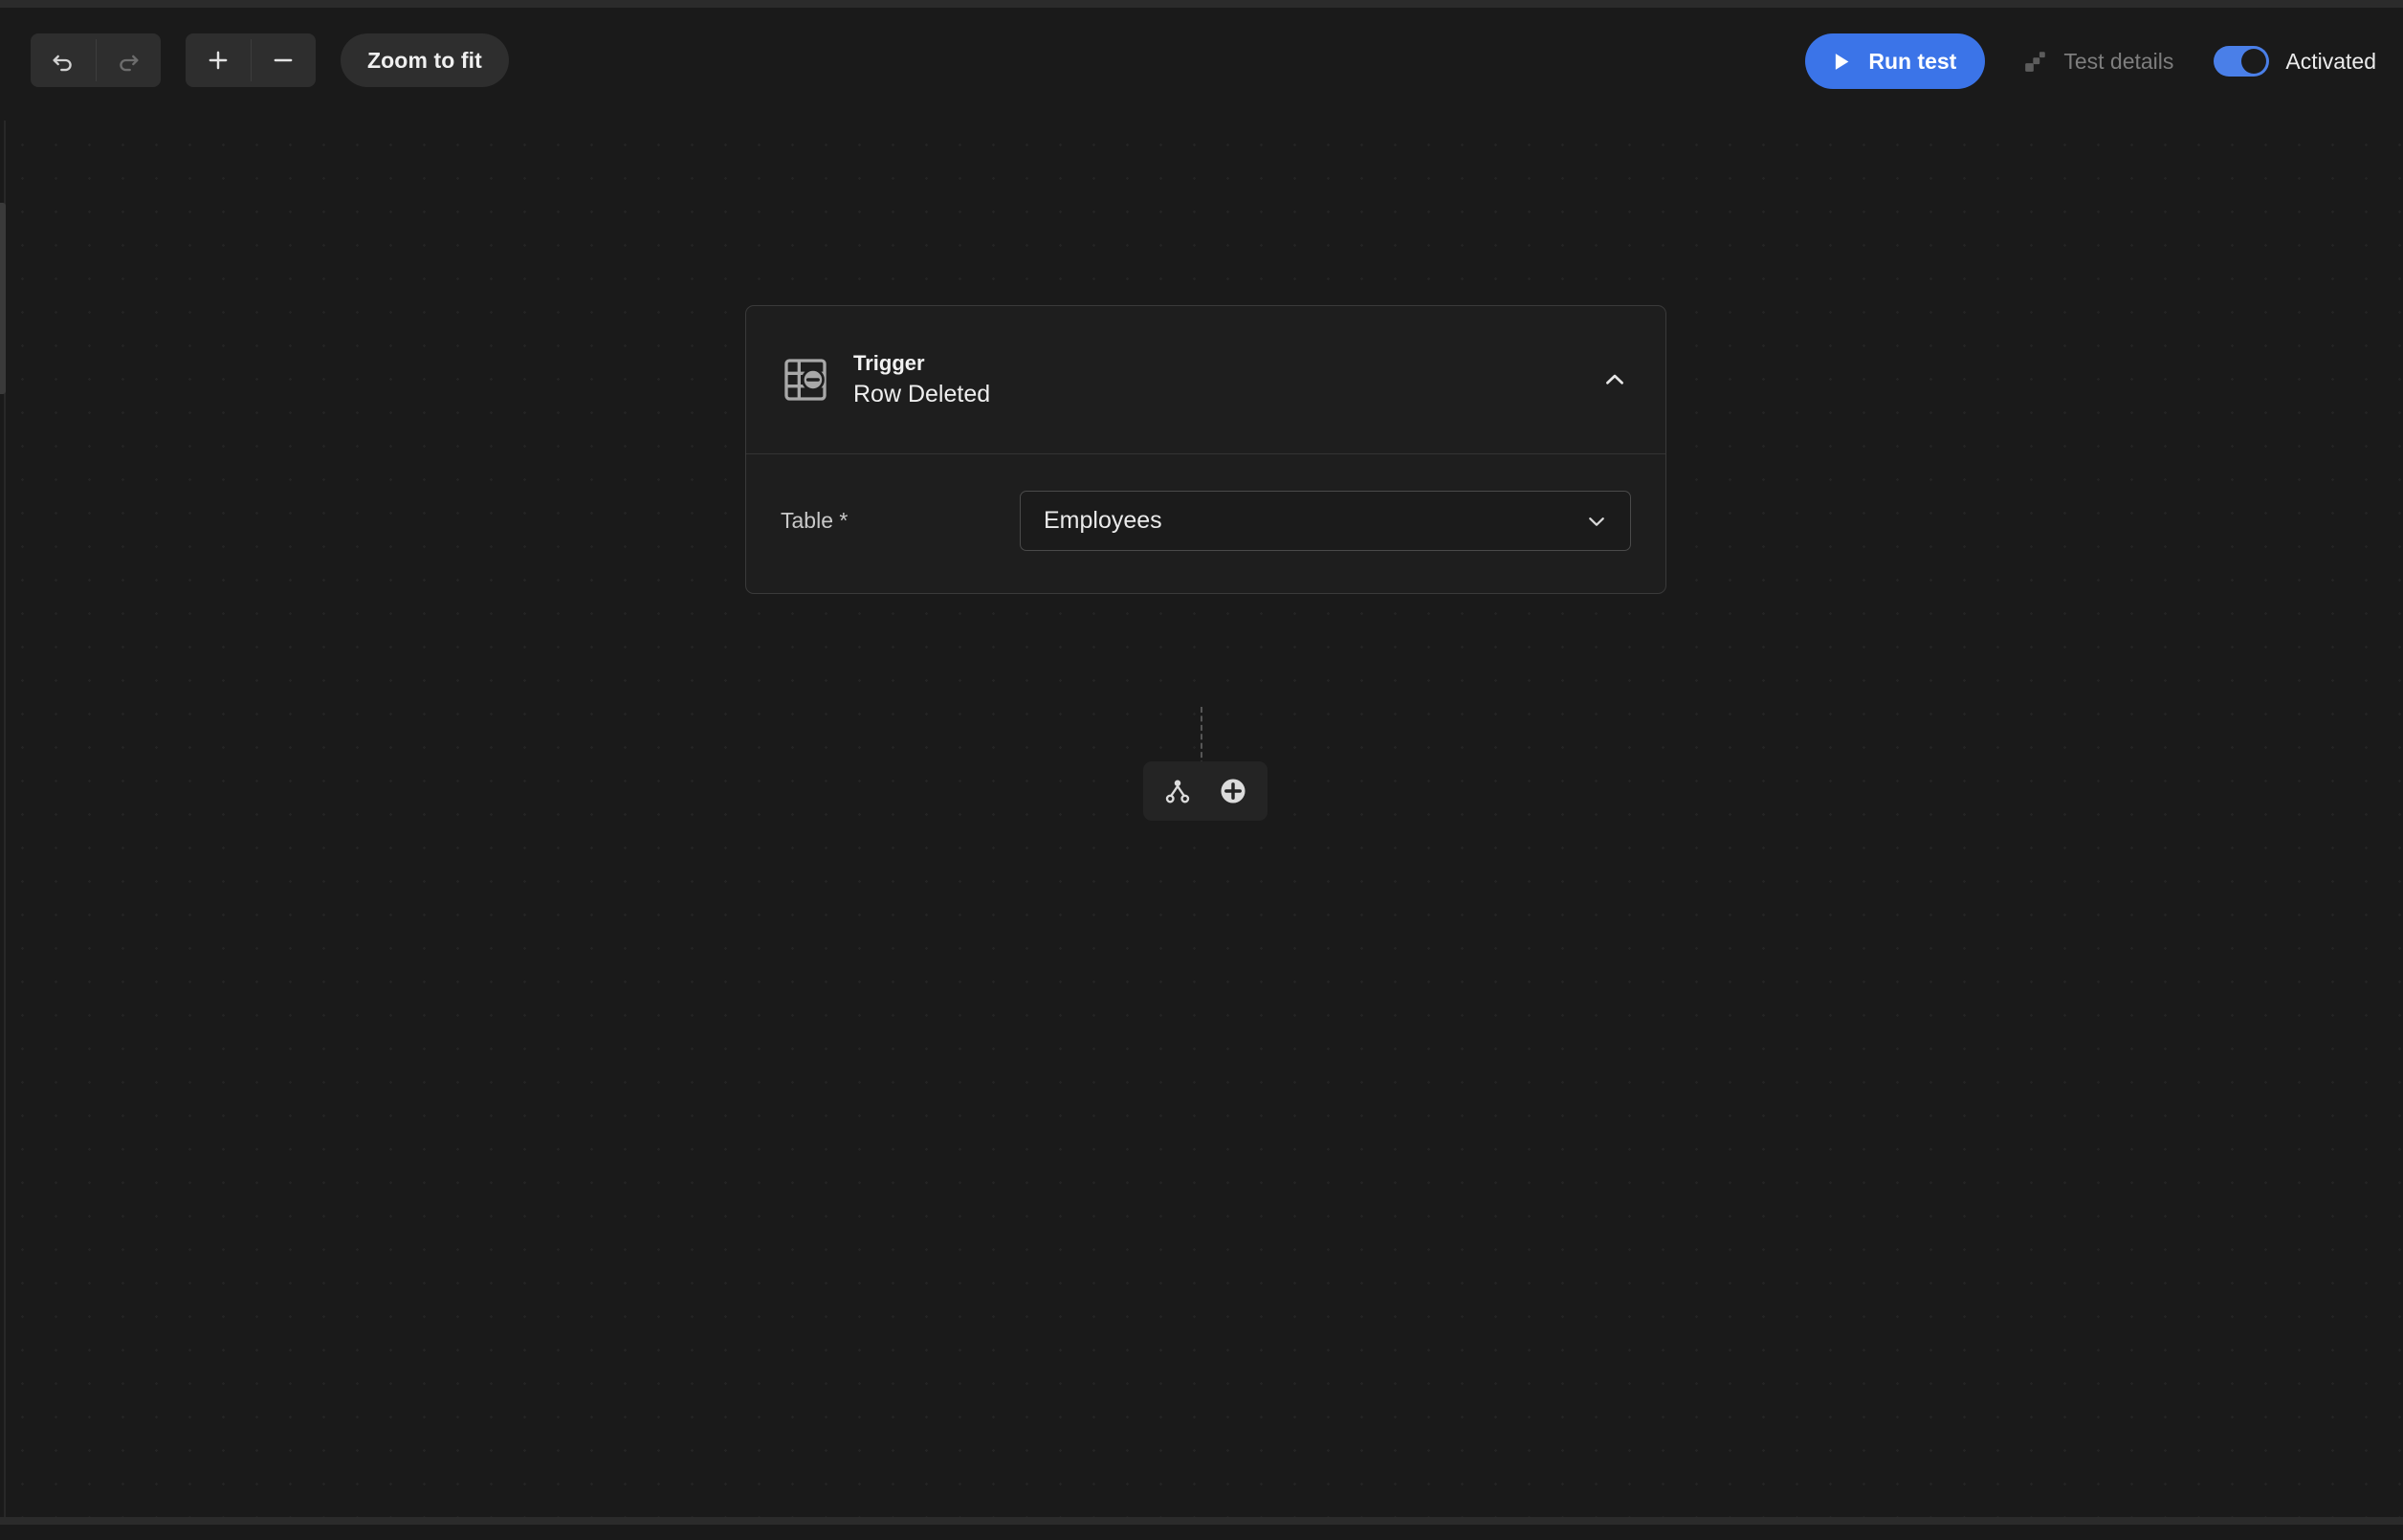 This screenshot has height=1540, width=2403. Describe the element at coordinates (921, 379) in the screenshot. I see `trigger-node-titles: Trigger Row Deleted` at that location.